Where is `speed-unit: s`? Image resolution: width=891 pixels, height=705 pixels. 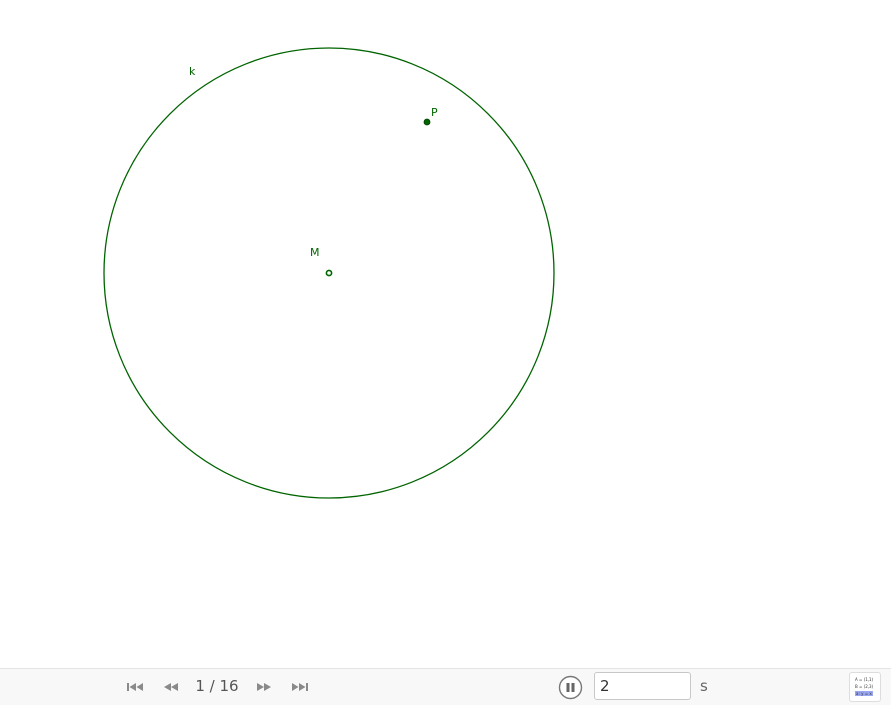
speed-unit: s is located at coordinates (704, 686).